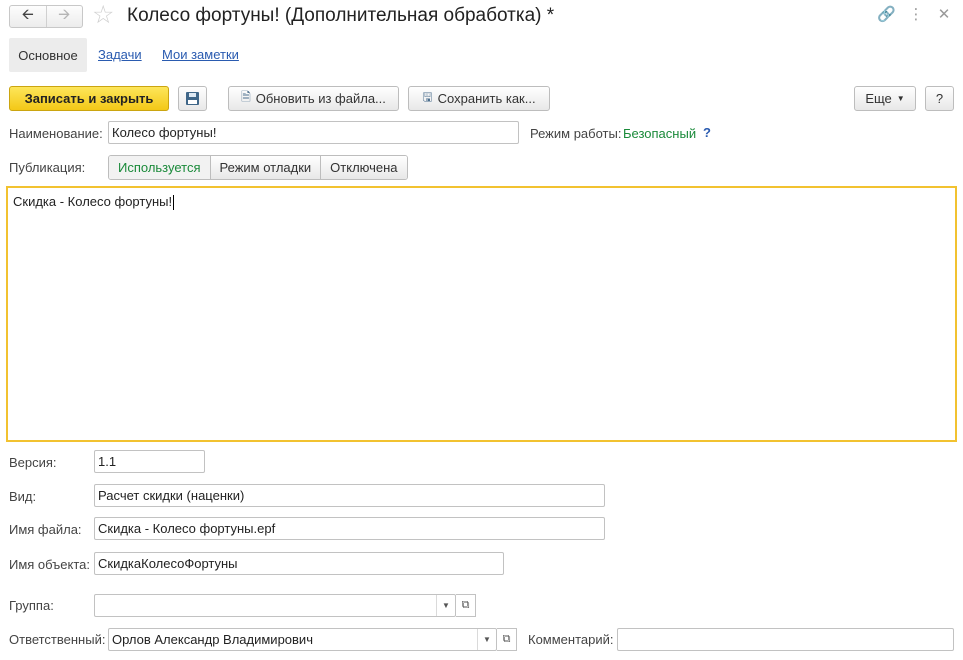  I want to click on version-value: 1.1, so click(107, 461).